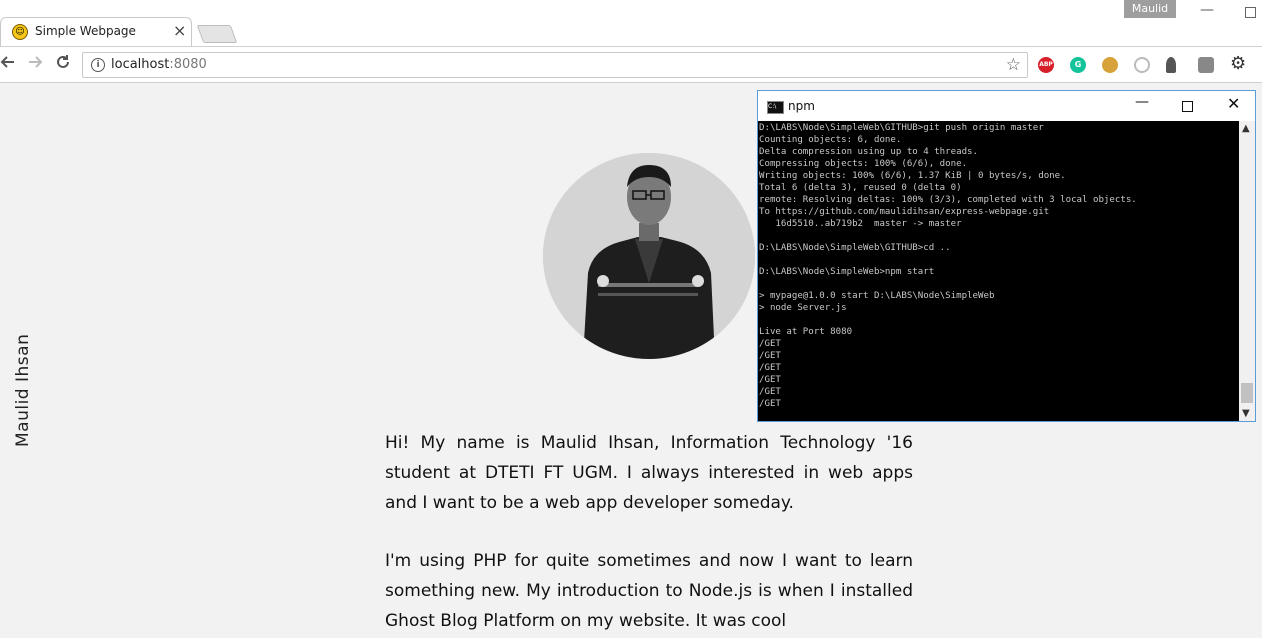  I want to click on tab-title: Simple Webpage, so click(85, 31).